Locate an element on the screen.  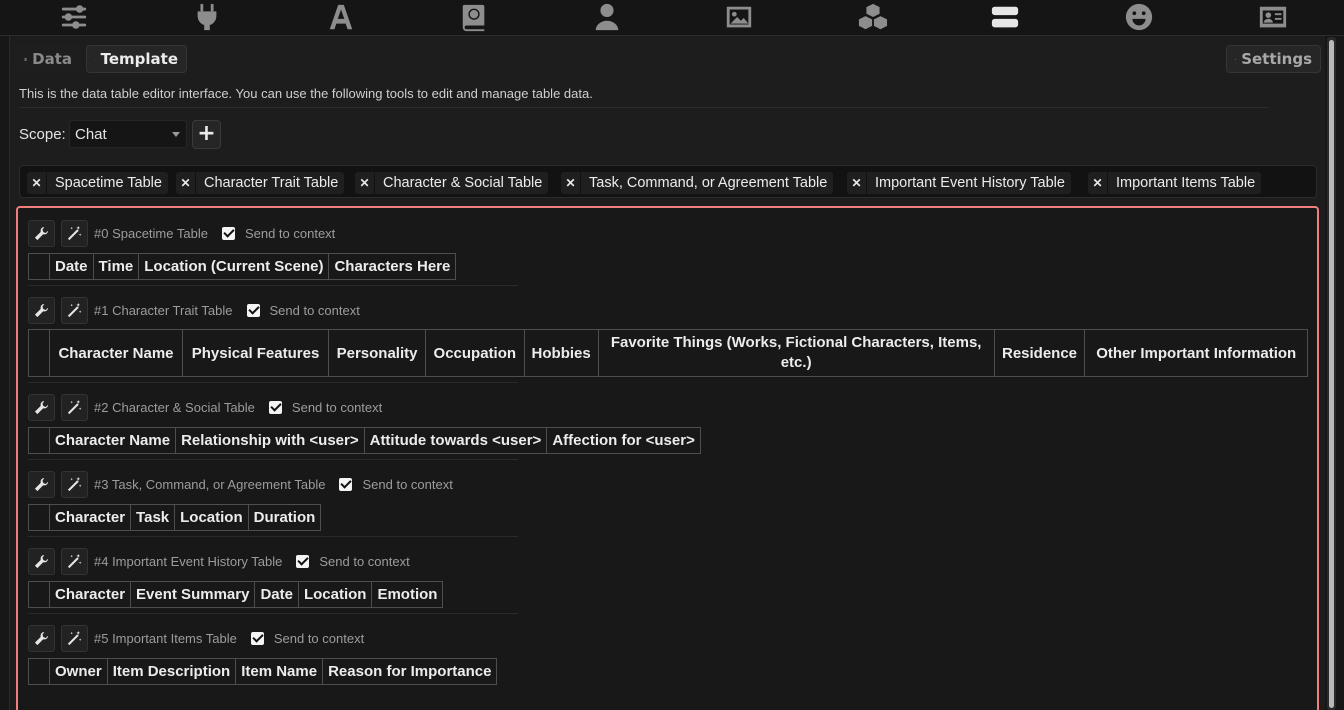
table-chip: ✕ Important Event History Table is located at coordinates (959, 183).